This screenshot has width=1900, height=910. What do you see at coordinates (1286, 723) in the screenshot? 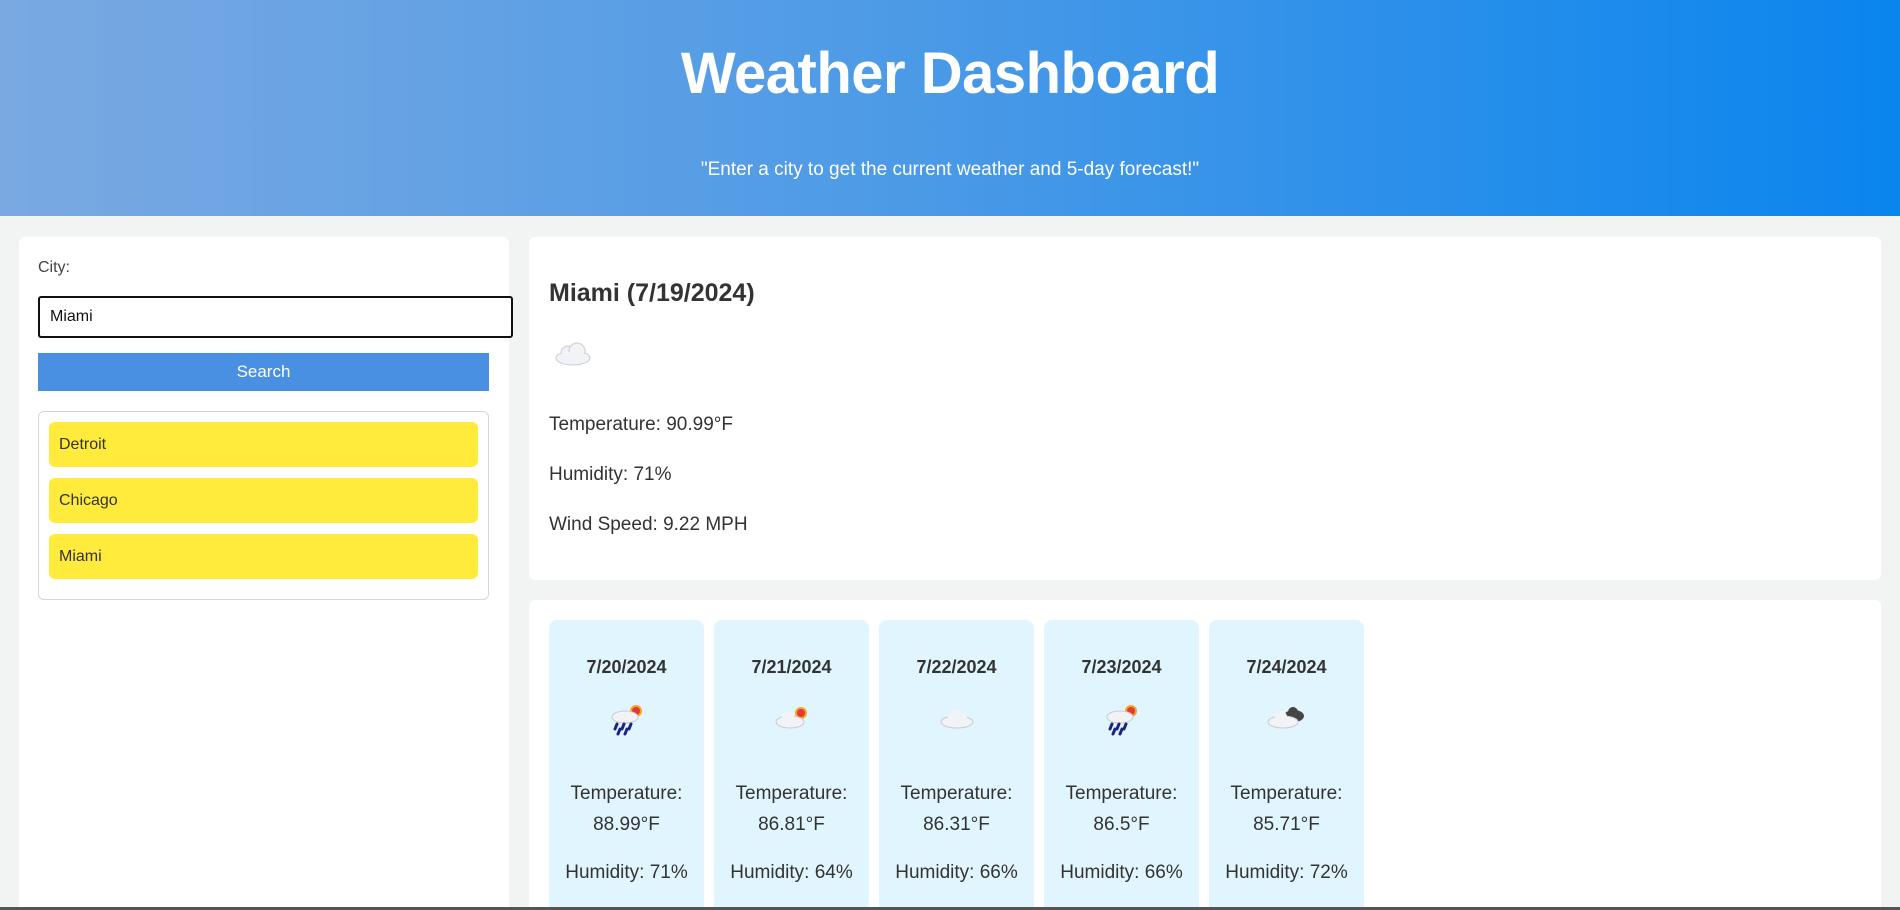
I see `dark-clouds-icon` at bounding box center [1286, 723].